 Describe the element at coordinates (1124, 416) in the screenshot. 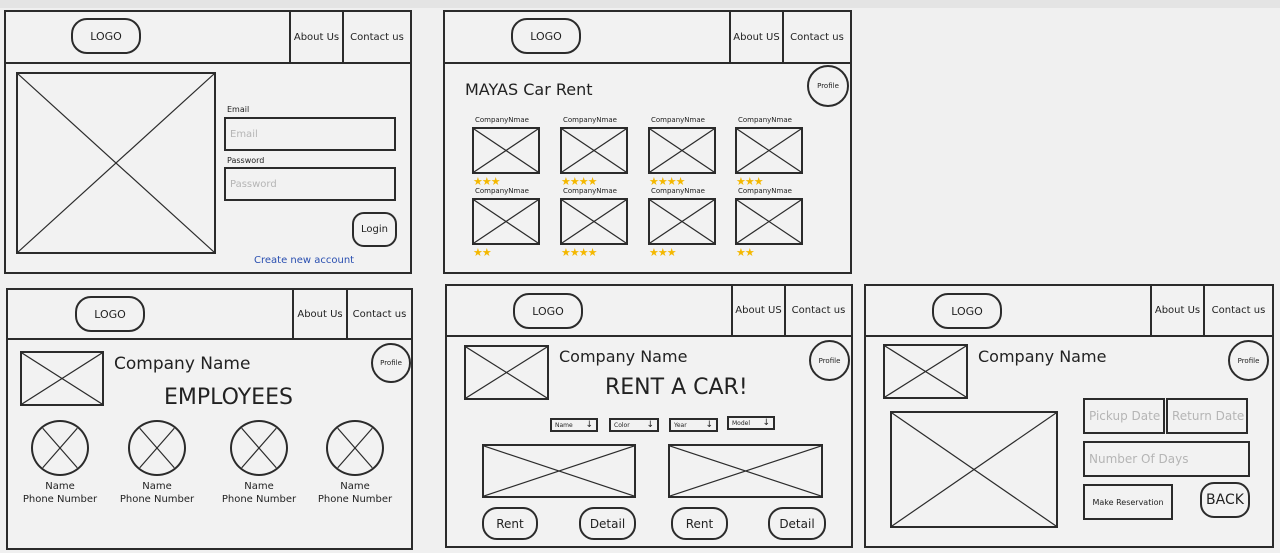

I see `pickup-date-field` at that location.